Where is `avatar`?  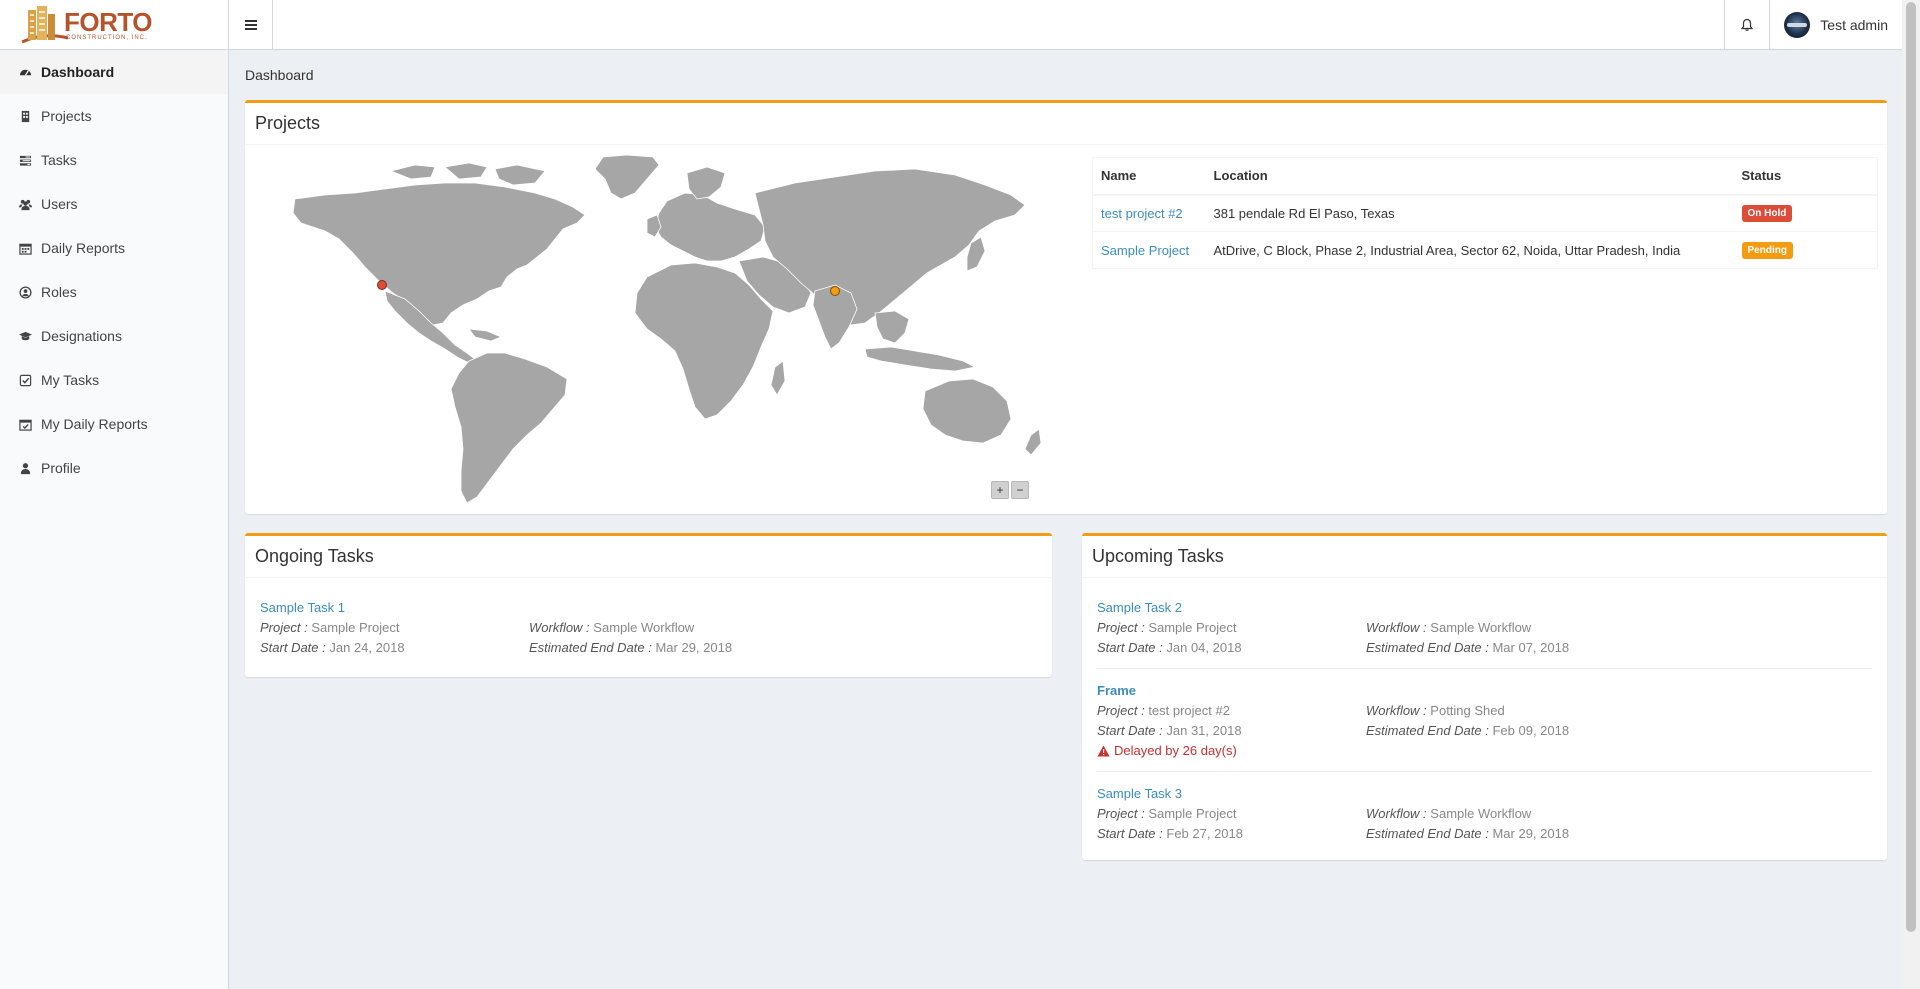
avatar is located at coordinates (1797, 24).